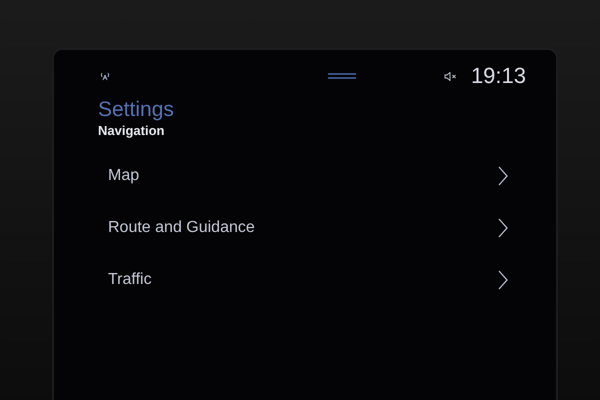 This screenshot has height=400, width=600. I want to click on menu-item: Map, so click(303, 176).